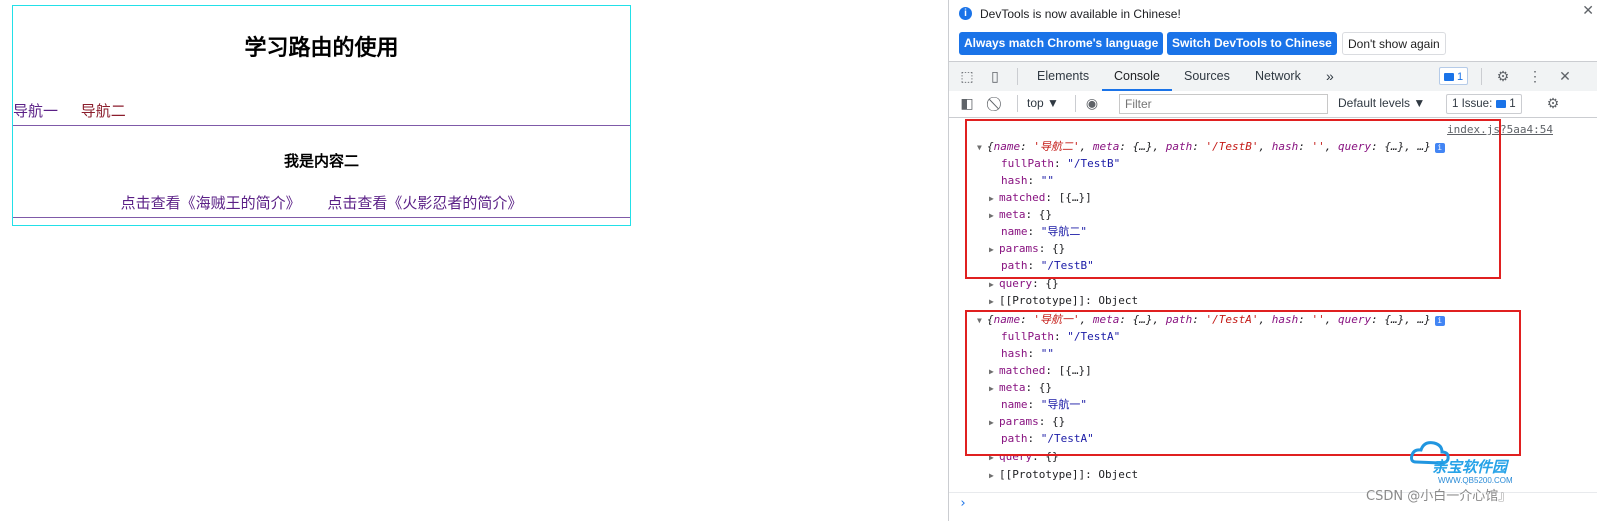 This screenshot has height=521, width=1597. I want to click on clear-console-icon: ⃠, so click(997, 103).